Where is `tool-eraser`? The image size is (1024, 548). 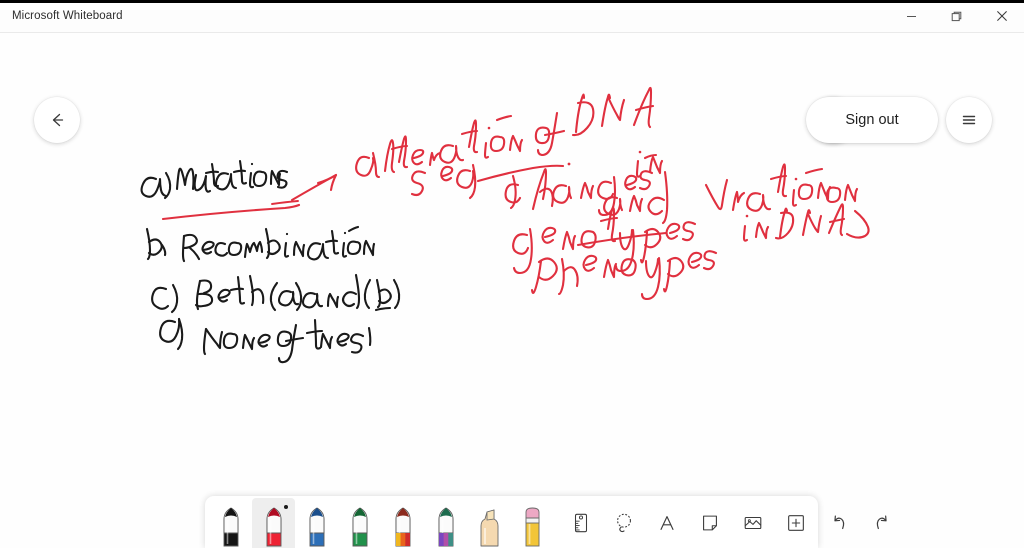
tool-eraser is located at coordinates (531, 523).